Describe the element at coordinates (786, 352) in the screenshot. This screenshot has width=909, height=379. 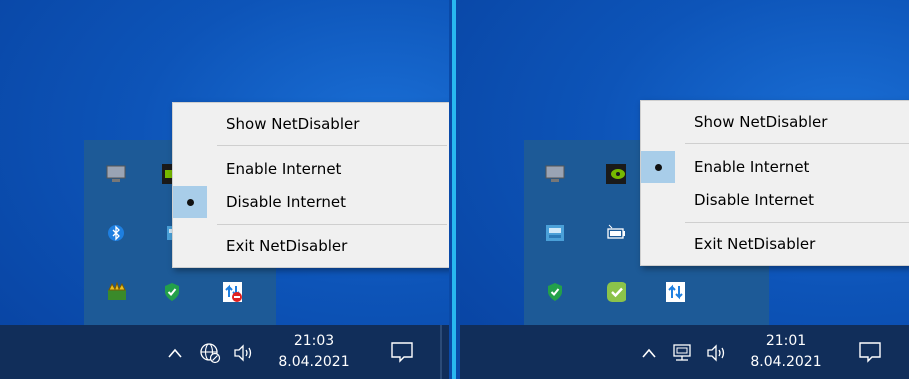
I see `taskbar-clock: 21:01 8.04.2021` at that location.